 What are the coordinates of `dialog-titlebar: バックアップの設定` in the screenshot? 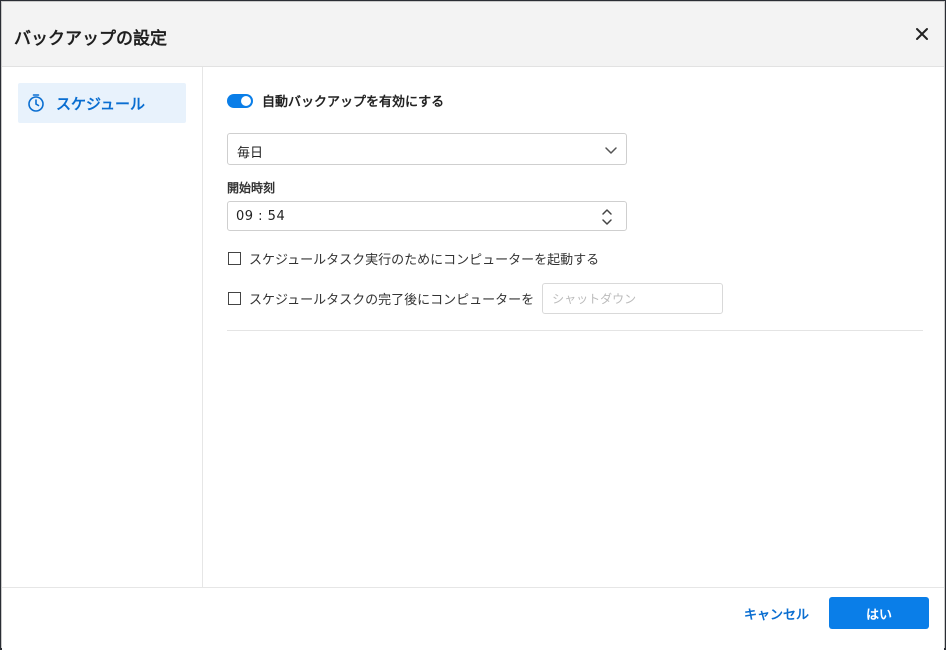 It's located at (473, 34).